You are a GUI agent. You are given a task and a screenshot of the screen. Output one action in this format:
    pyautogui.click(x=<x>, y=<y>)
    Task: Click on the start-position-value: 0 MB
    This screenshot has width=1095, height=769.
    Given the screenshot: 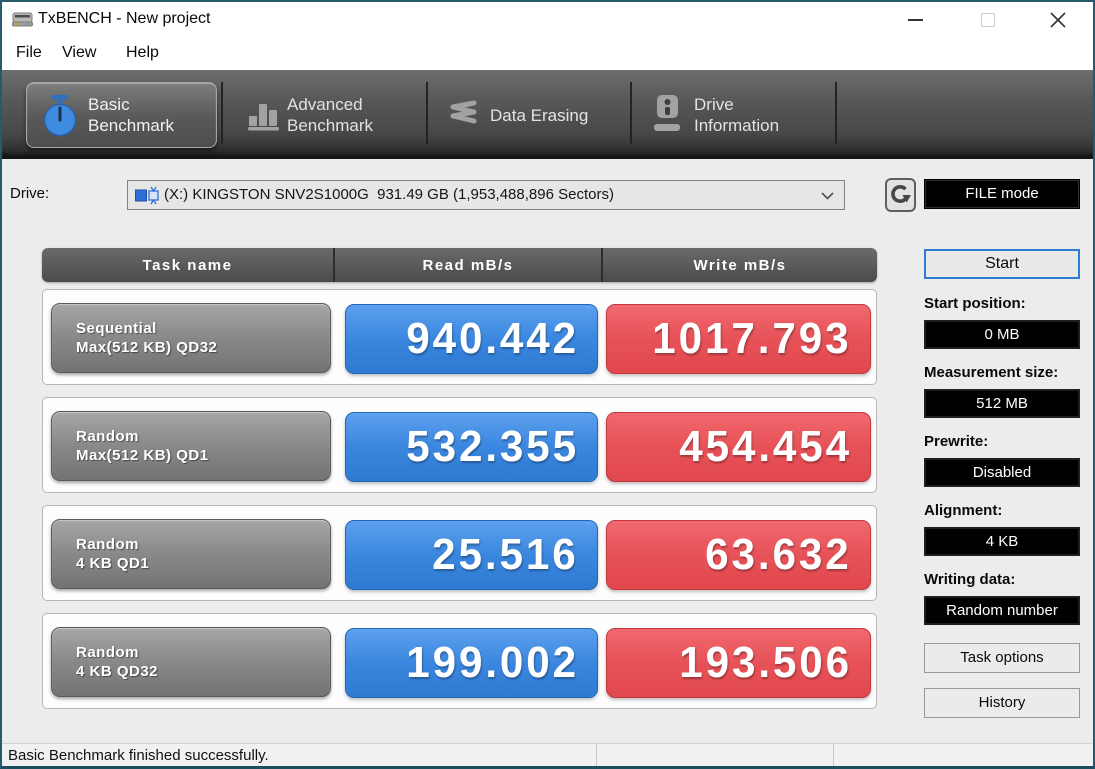 What is the action you would take?
    pyautogui.click(x=1002, y=334)
    